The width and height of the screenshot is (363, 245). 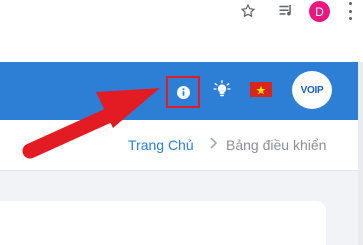 What do you see at coordinates (350, 11) in the screenshot?
I see `more-vert-icon` at bounding box center [350, 11].